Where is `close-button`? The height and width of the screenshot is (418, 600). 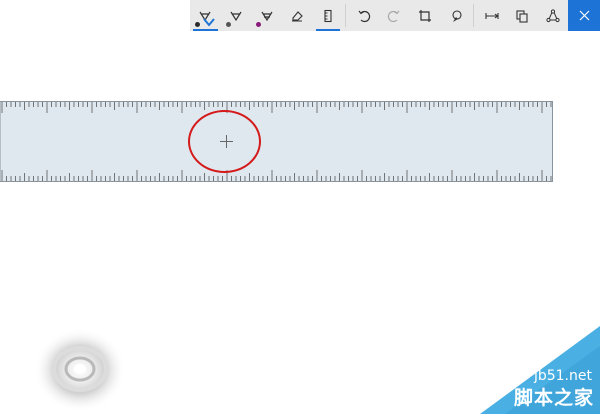
close-button is located at coordinates (584, 15).